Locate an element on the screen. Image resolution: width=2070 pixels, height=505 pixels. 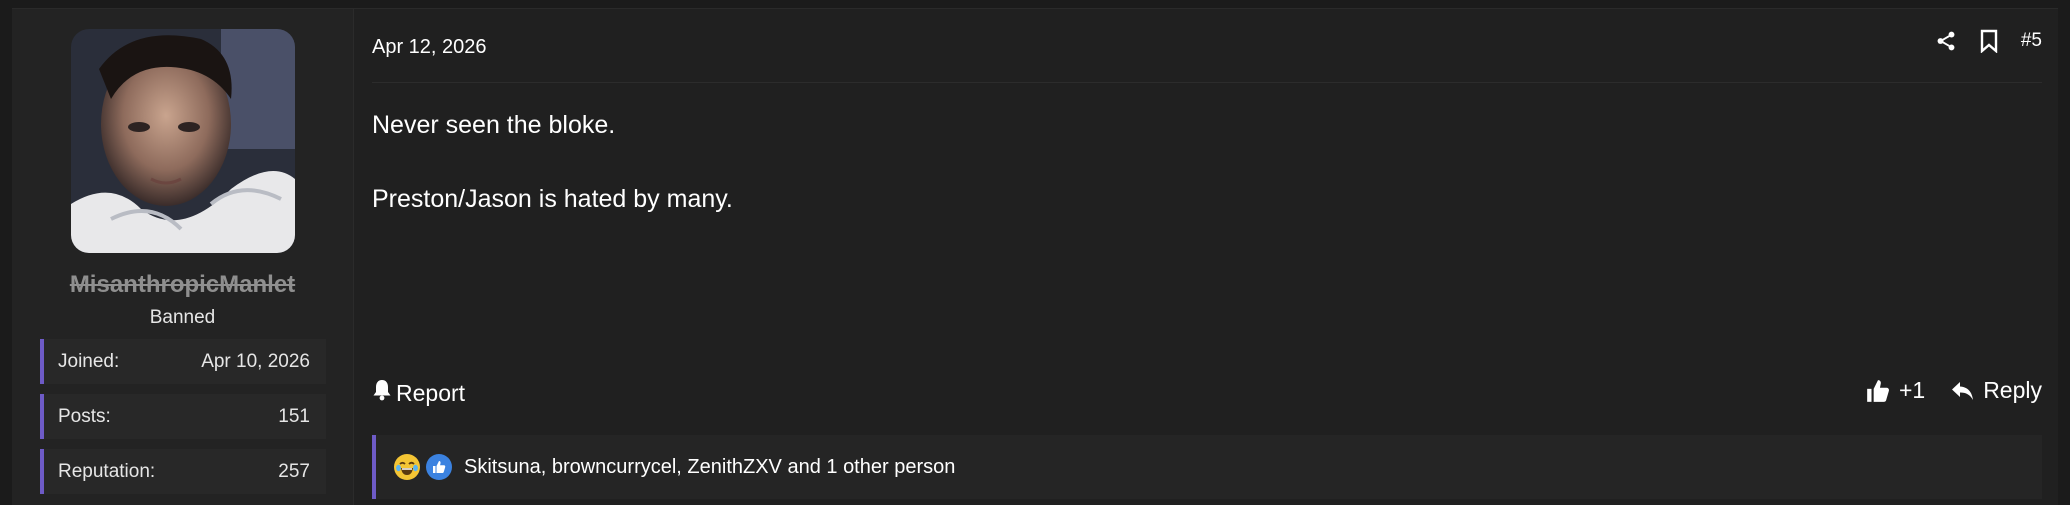
like-button: +1 is located at coordinates (1895, 390).